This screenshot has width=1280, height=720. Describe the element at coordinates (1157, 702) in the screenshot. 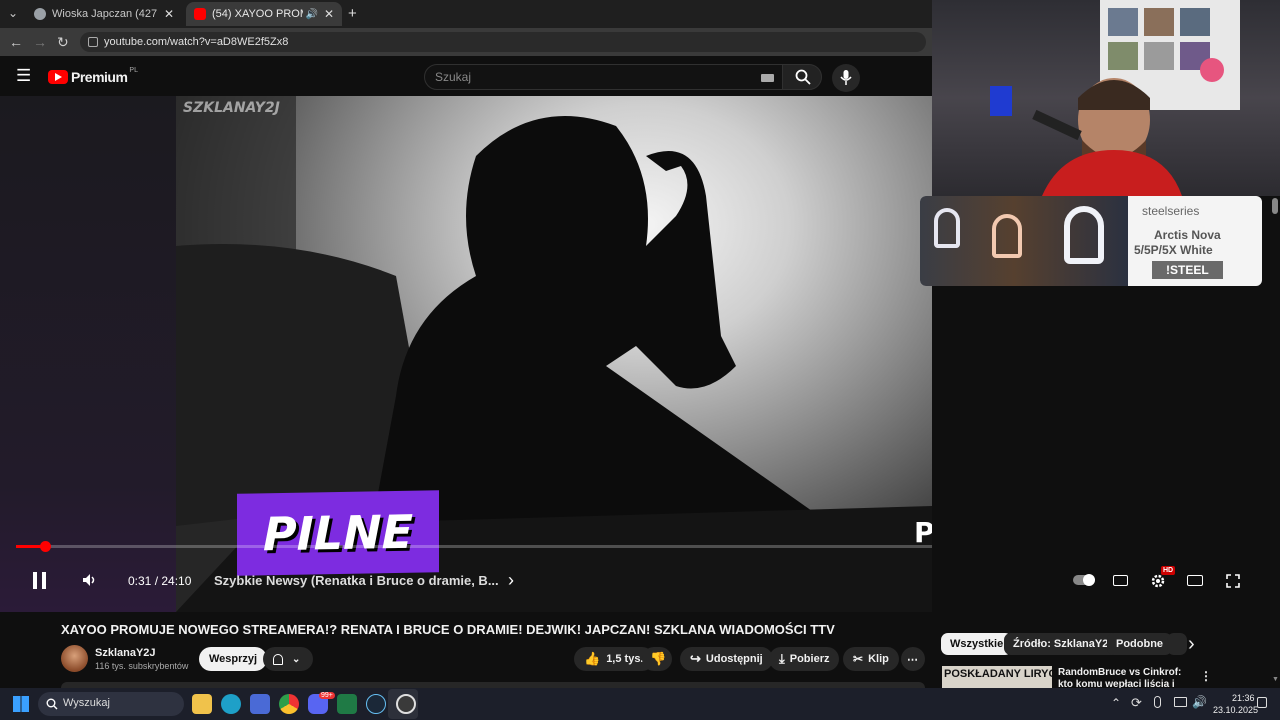

I see `mic-tray-icon` at that location.